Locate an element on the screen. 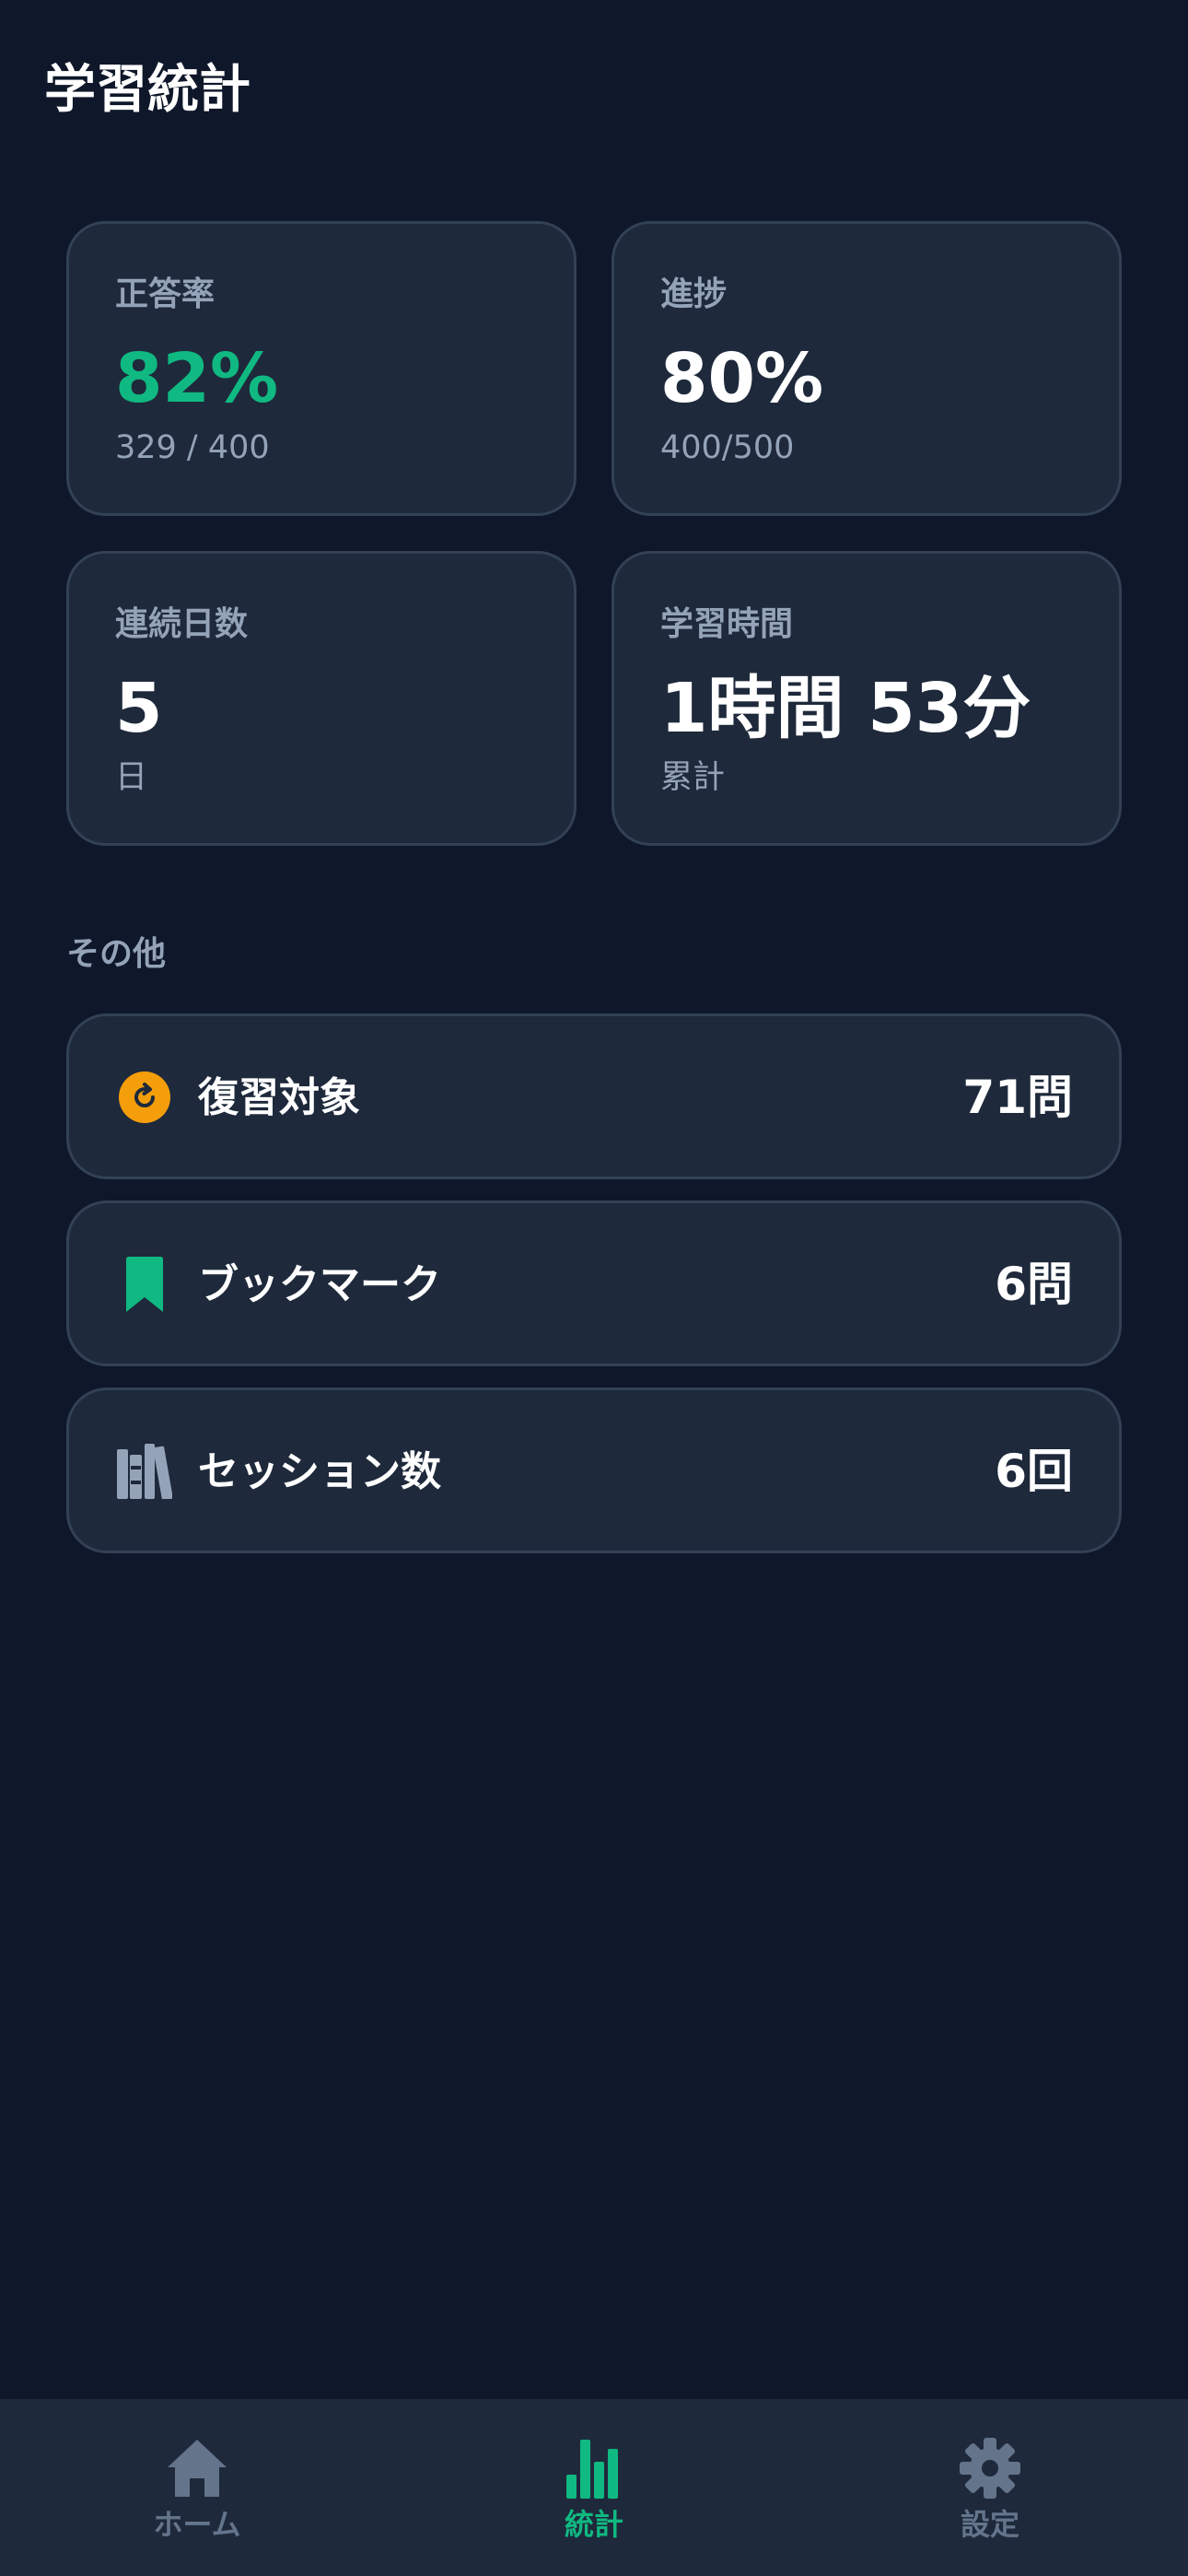  stat-value: 80% is located at coordinates (742, 378).